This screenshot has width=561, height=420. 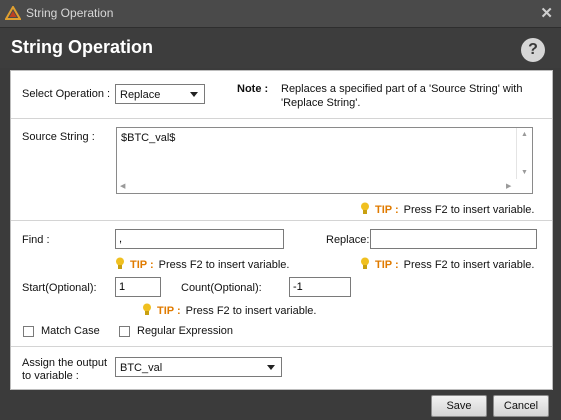 What do you see at coordinates (65, 363) in the screenshot?
I see `assign-output-label-line1: Assign the output` at bounding box center [65, 363].